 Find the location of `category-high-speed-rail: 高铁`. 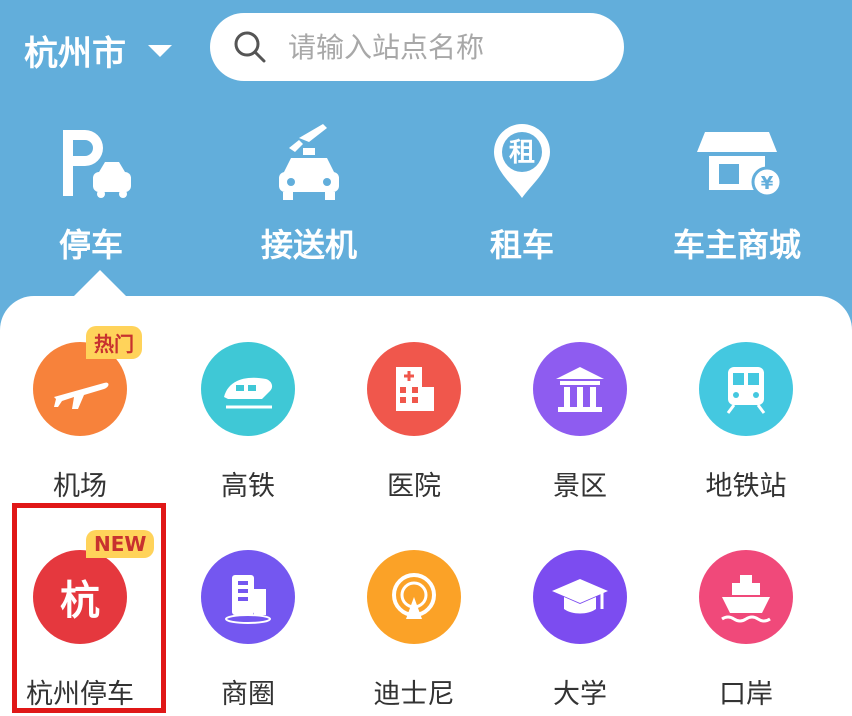

category-high-speed-rail: 高铁 is located at coordinates (248, 422).